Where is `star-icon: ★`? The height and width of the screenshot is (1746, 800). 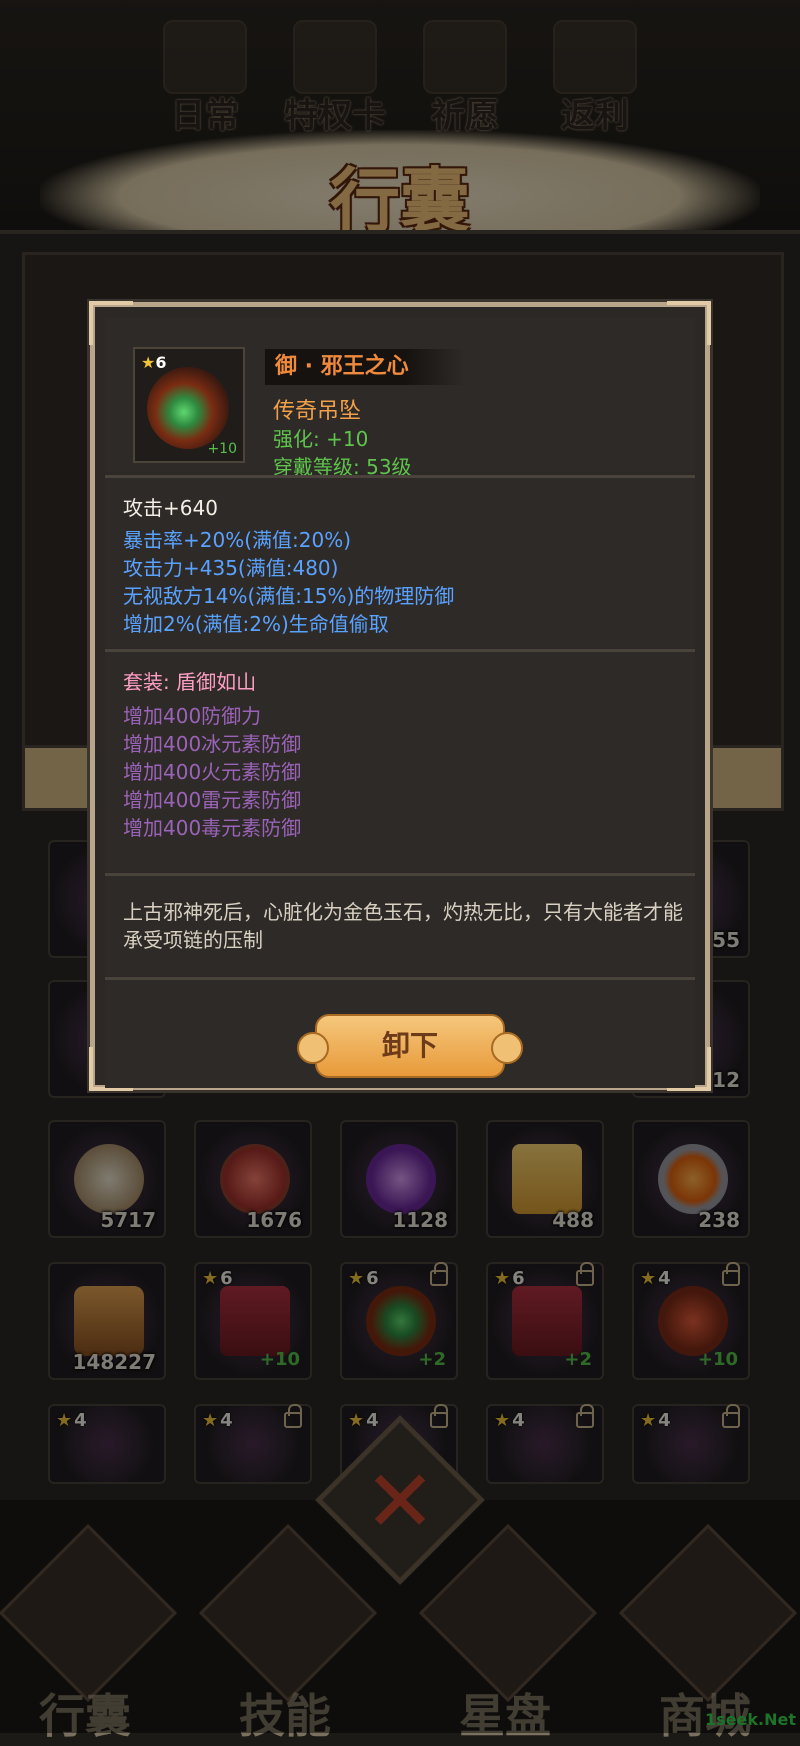 star-icon: ★ is located at coordinates (148, 362).